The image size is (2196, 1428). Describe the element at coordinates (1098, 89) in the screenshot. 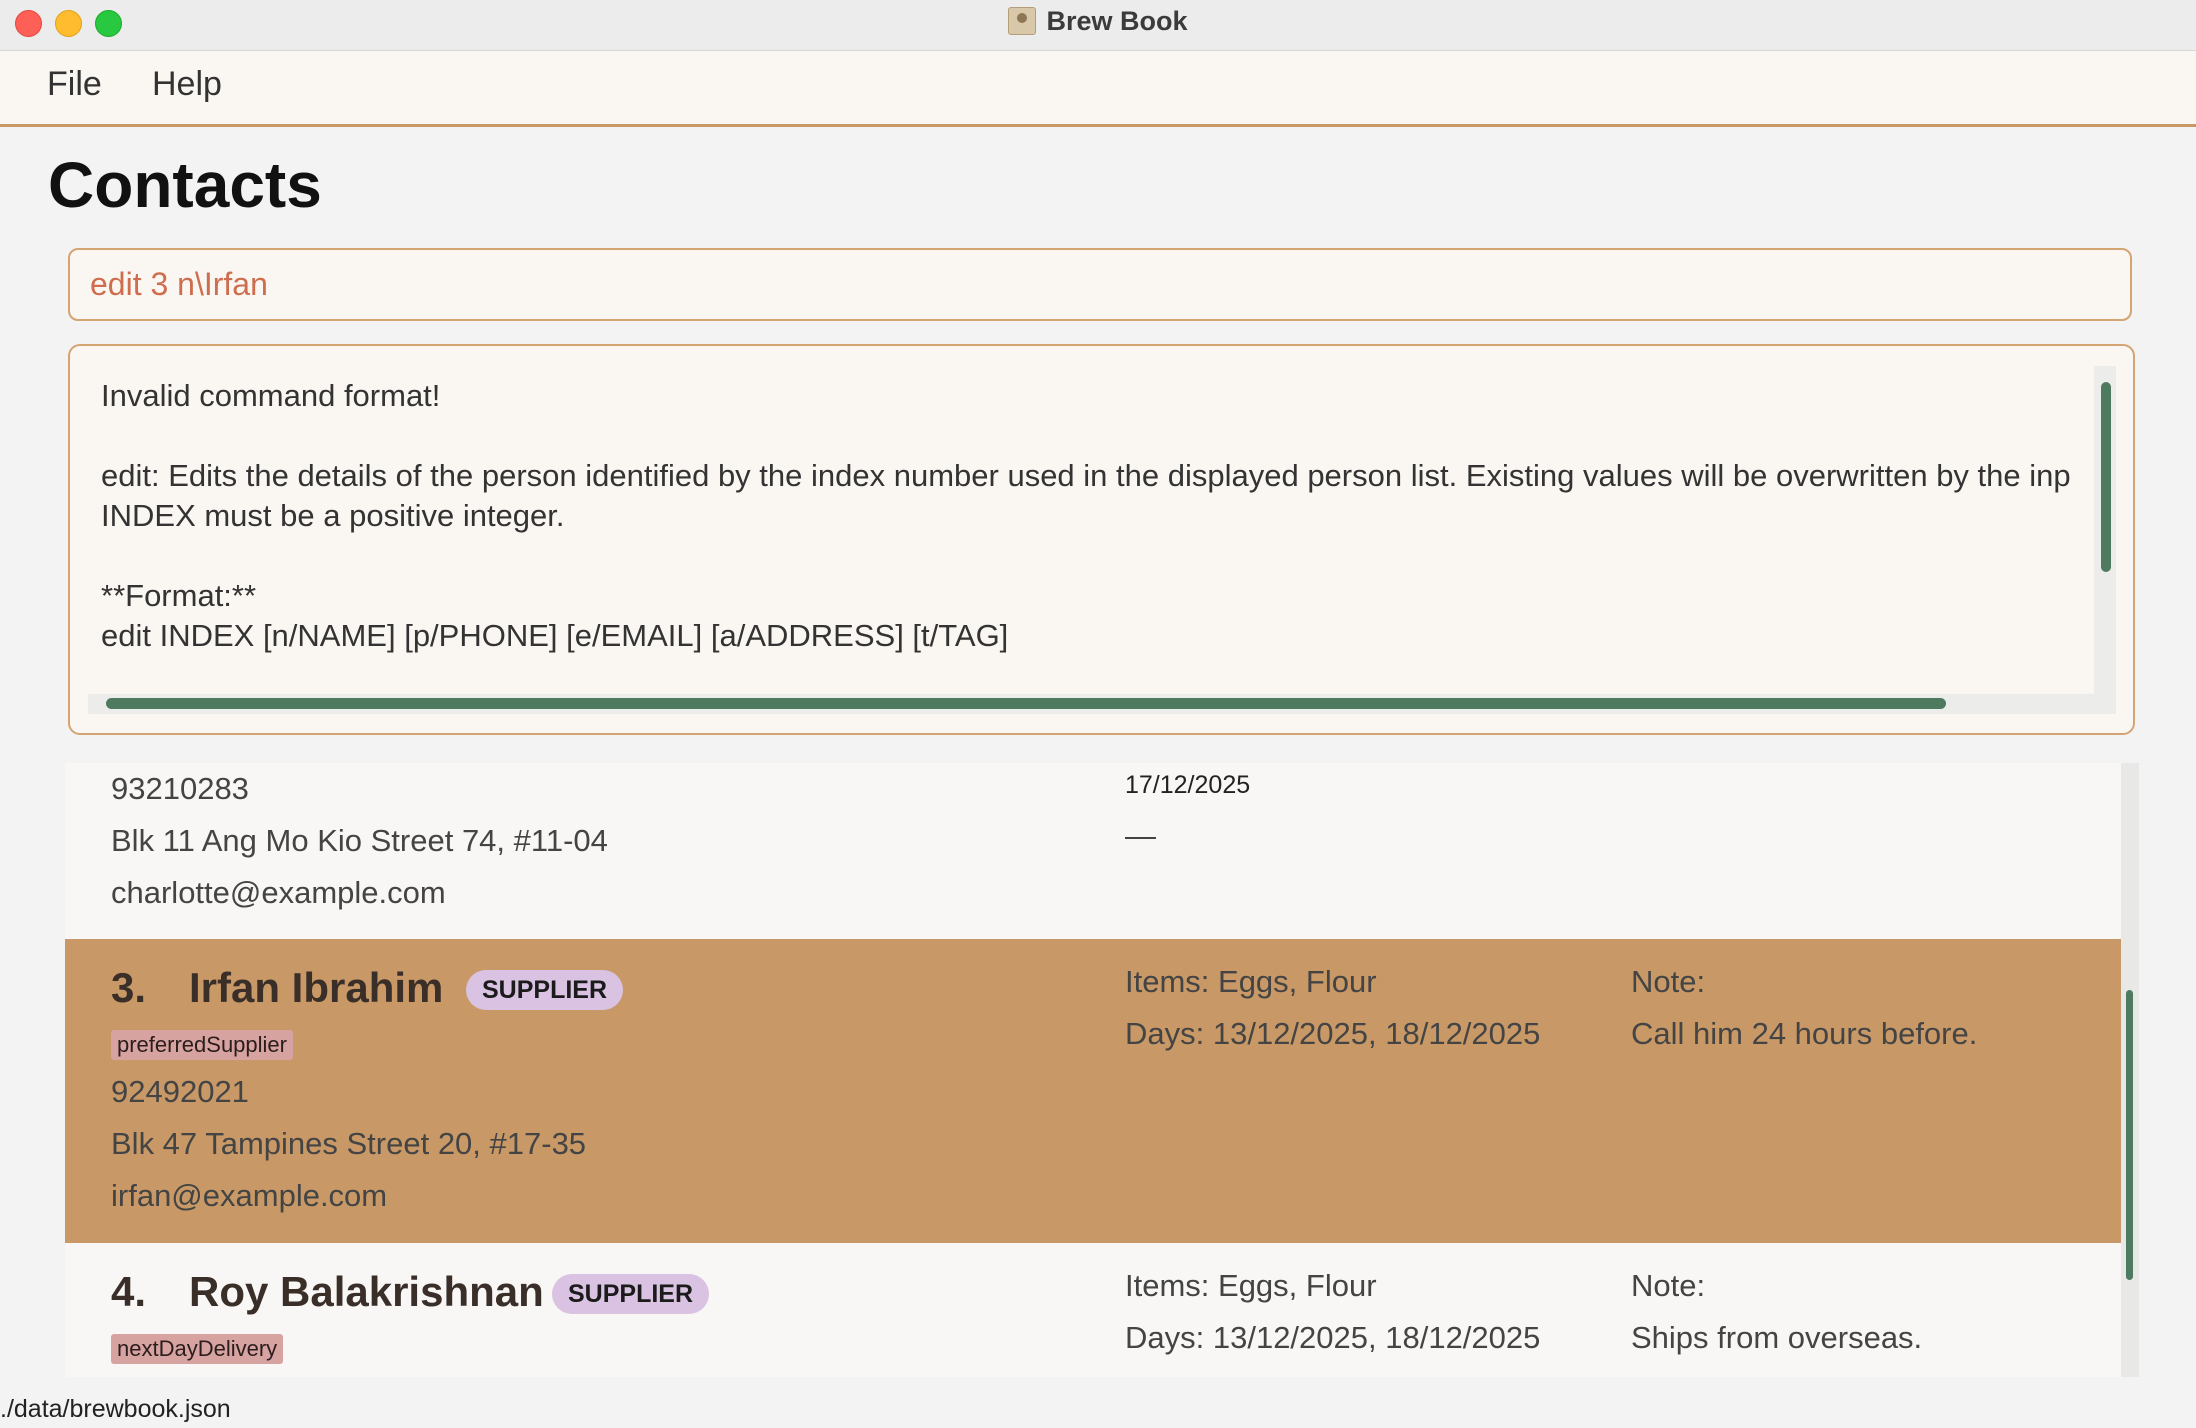

I see `menu-bar: File Help` at that location.